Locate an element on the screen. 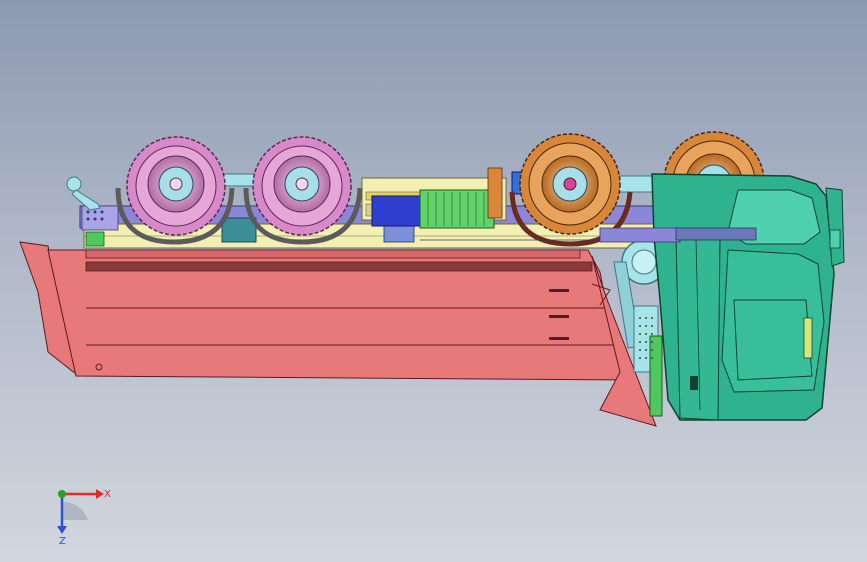 Image resolution: width=867 pixels, height=562 pixels. truck-cab is located at coordinates (748, 297).